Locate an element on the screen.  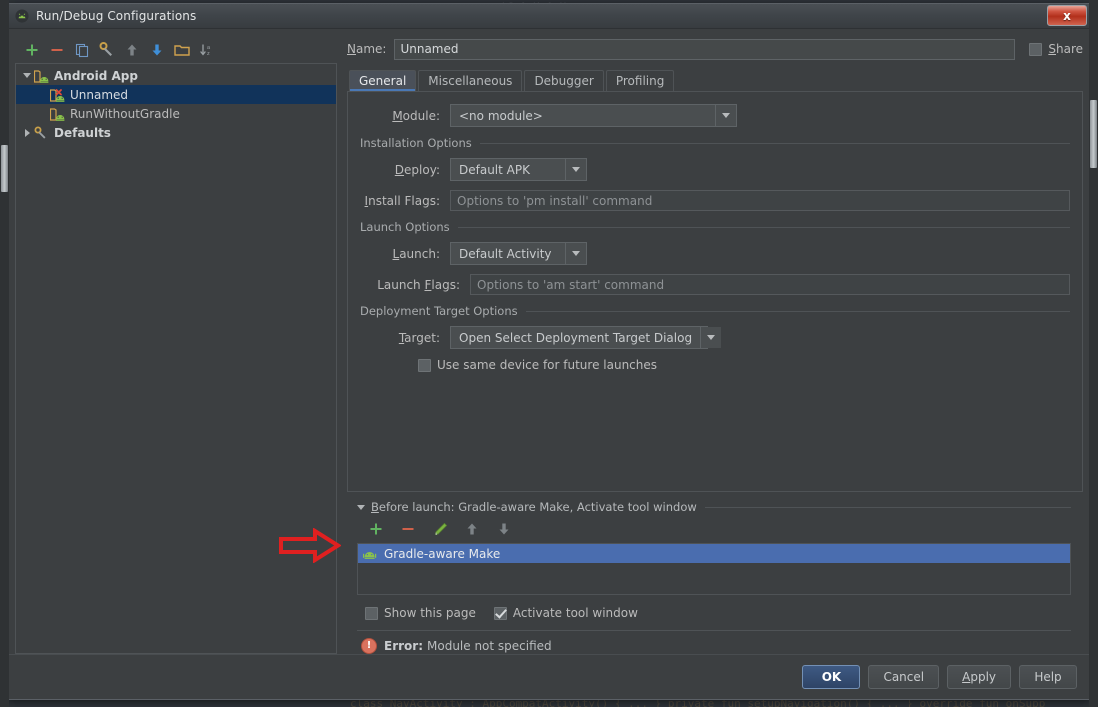
dialog-title: Run/Debug Configurations is located at coordinates (116, 16).